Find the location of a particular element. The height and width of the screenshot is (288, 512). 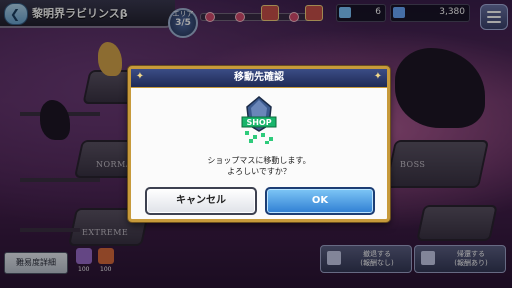

message-line2: よろしいですか？ is located at coordinates (259, 171).